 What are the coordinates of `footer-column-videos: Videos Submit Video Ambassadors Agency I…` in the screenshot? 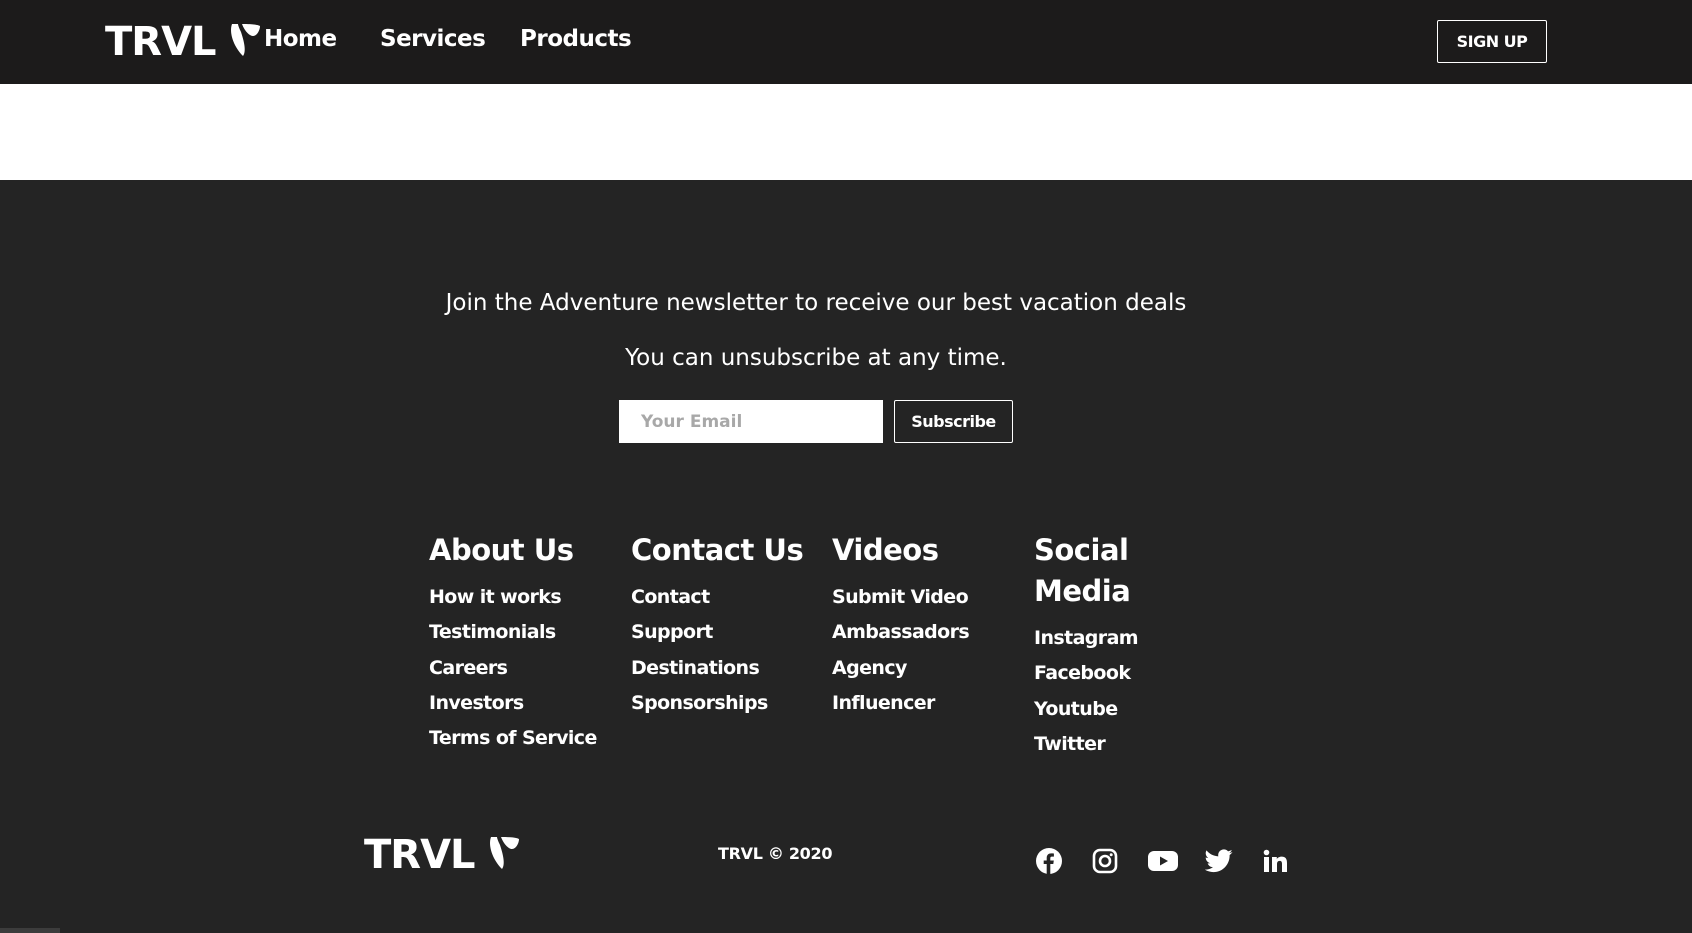 It's located at (927, 625).